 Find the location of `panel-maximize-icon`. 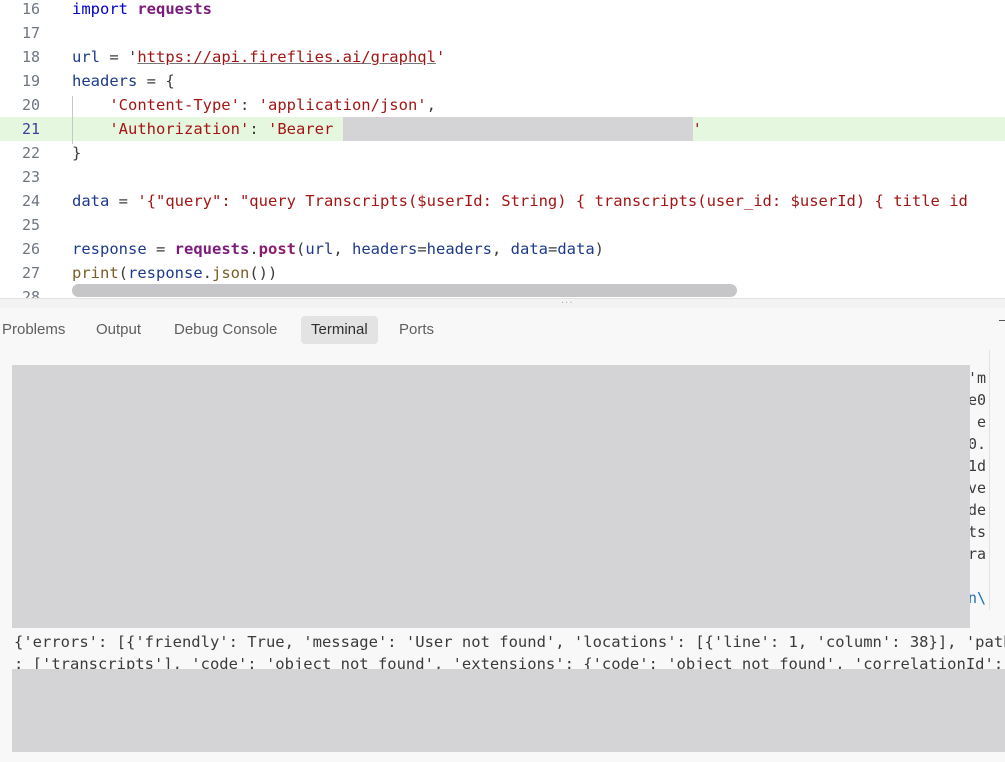

panel-maximize-icon is located at coordinates (1002, 320).